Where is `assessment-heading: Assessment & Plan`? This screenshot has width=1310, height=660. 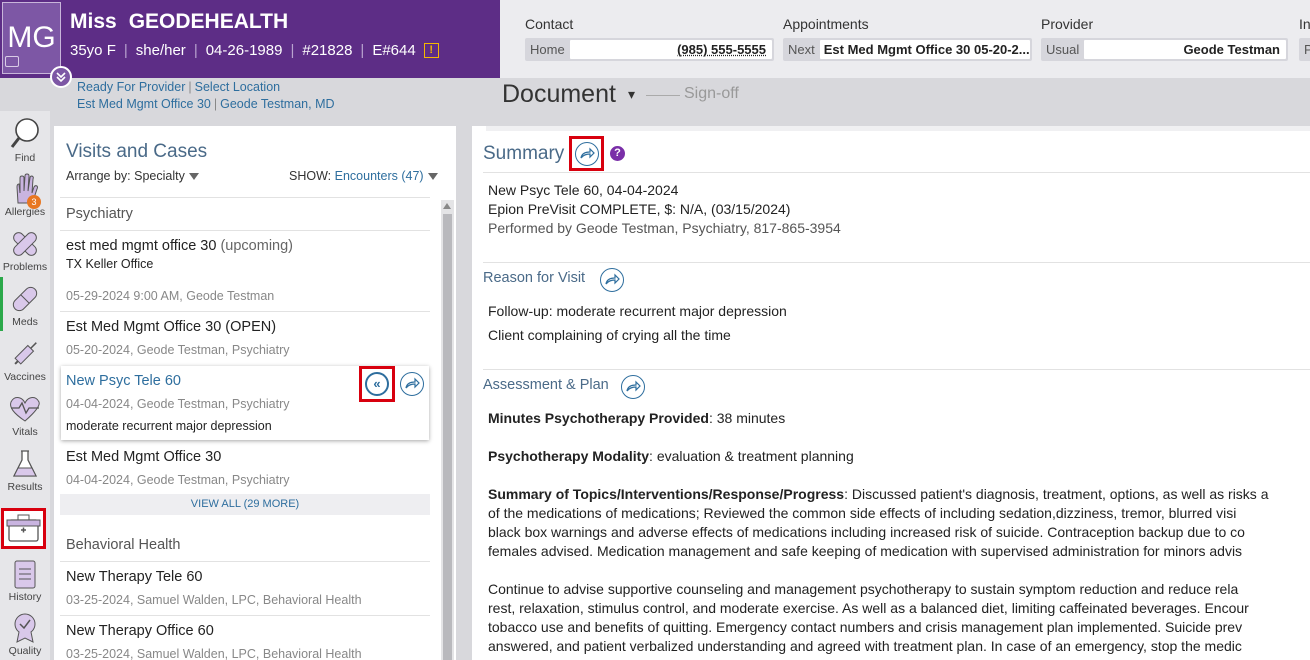 assessment-heading: Assessment & Plan is located at coordinates (546, 385).